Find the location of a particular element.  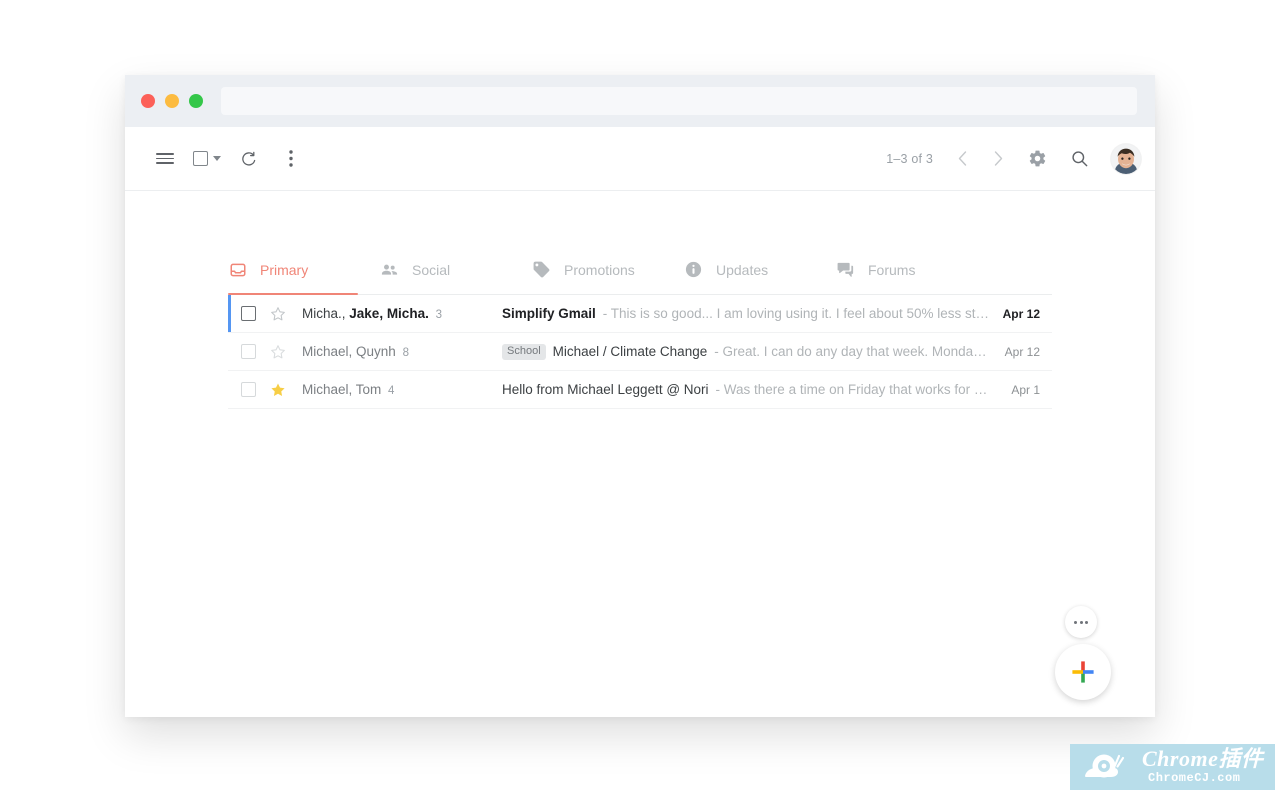

row-subject: Michael / Climate Change is located at coordinates (630, 351).